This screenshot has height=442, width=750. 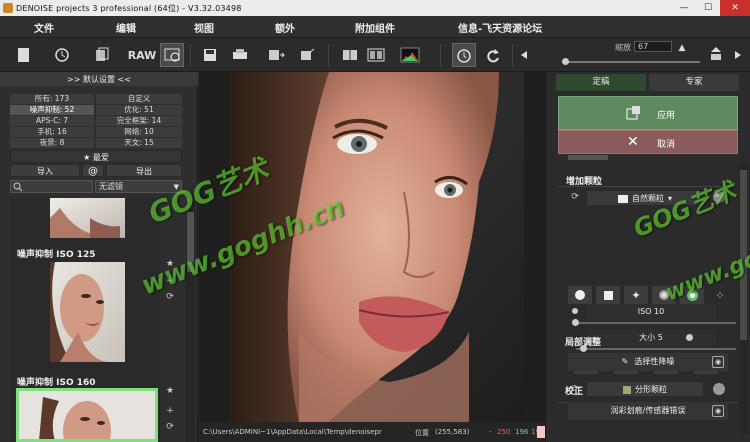 What do you see at coordinates (525, 55) in the screenshot?
I see `zoom-out-icon` at bounding box center [525, 55].